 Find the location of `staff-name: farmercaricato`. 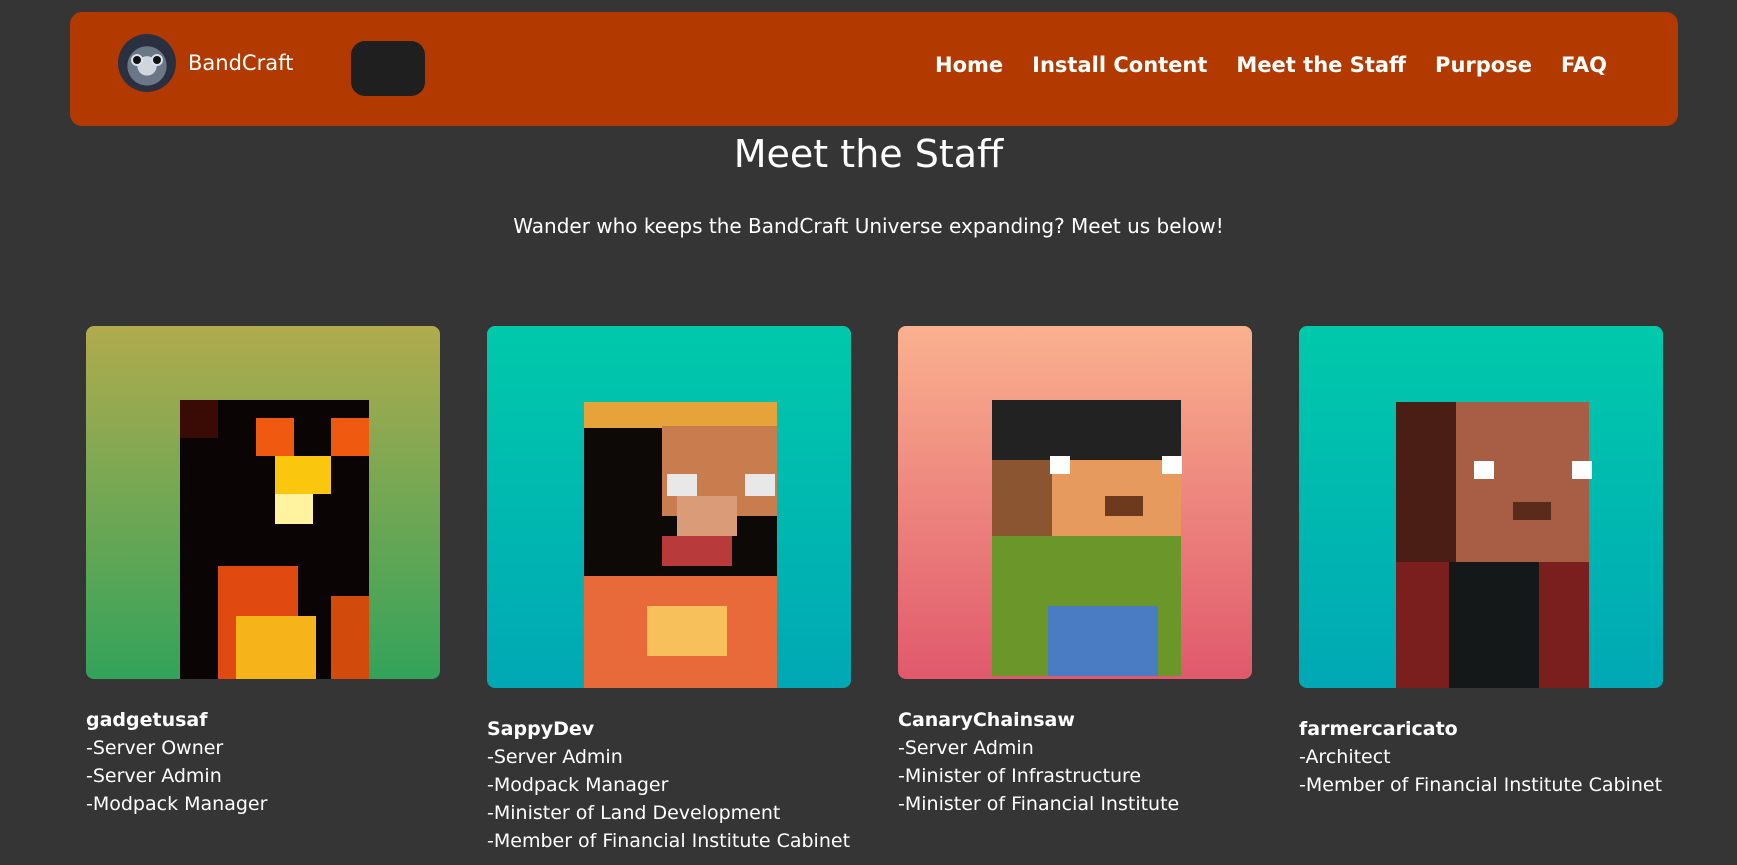

staff-name: farmercaricato is located at coordinates (1378, 729).